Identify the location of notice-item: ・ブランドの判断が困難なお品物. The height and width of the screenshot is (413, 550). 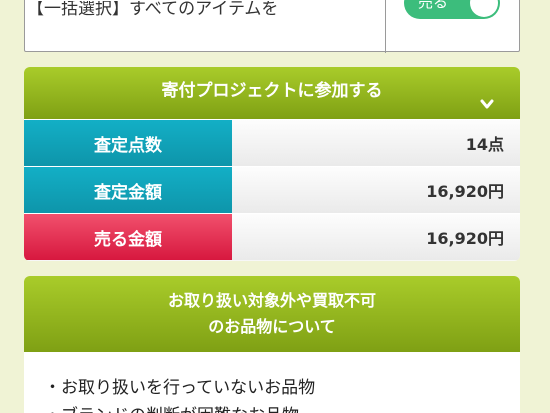
(282, 407).